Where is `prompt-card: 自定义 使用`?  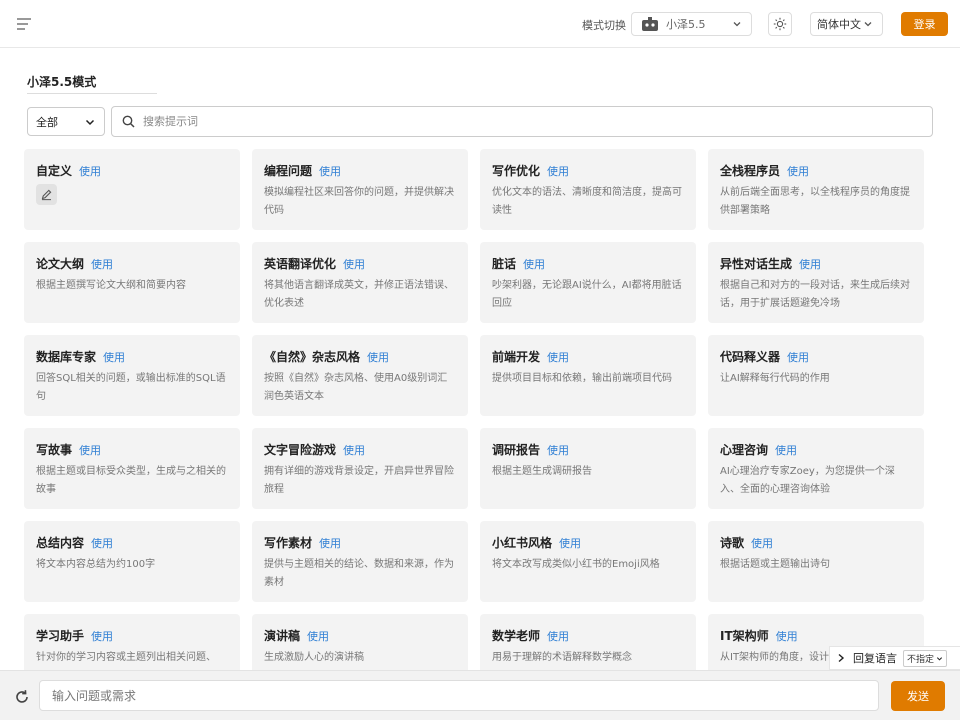
prompt-card: 自定义 使用 is located at coordinates (132, 189).